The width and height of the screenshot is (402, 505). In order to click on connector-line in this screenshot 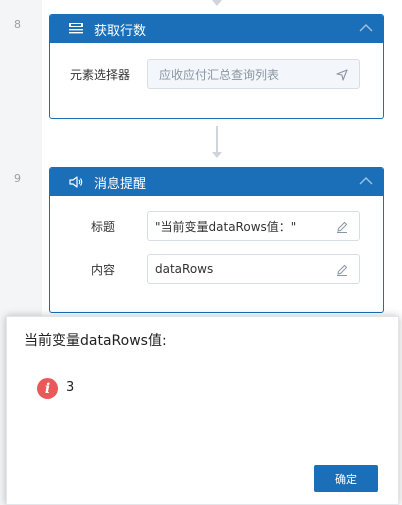, I will do `click(217, 139)`.